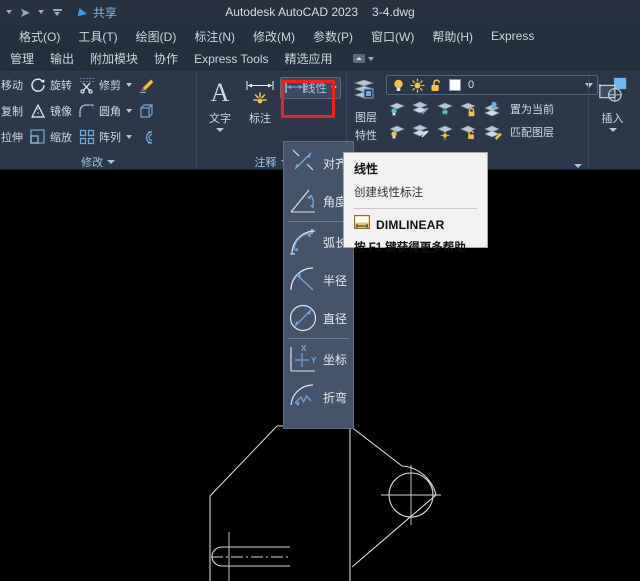 The image size is (640, 581). I want to click on tab-addins: 附加模块, so click(114, 59).